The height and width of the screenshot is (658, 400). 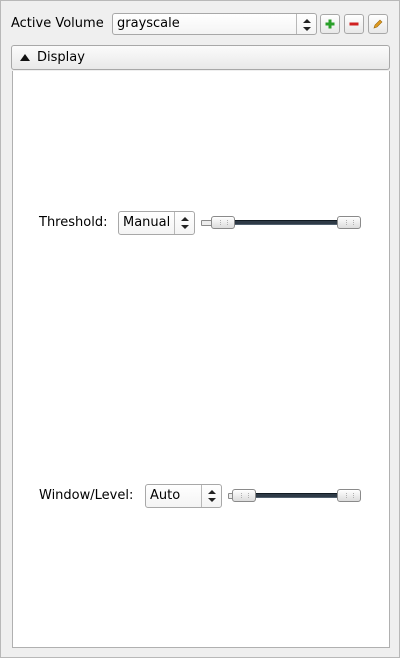 What do you see at coordinates (25, 57) in the screenshot?
I see `collapse-arrow-icon` at bounding box center [25, 57].